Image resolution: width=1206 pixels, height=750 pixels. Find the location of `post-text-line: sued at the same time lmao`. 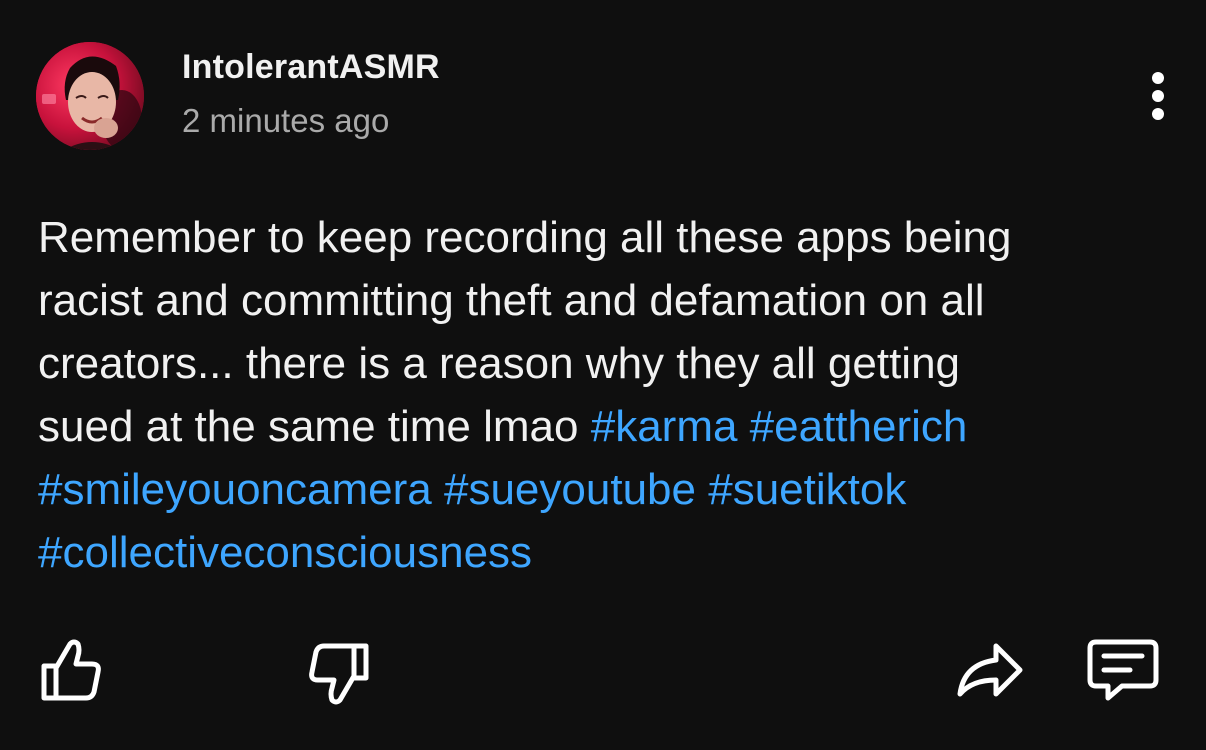

post-text-line: sued at the same time lmao is located at coordinates (314, 426).